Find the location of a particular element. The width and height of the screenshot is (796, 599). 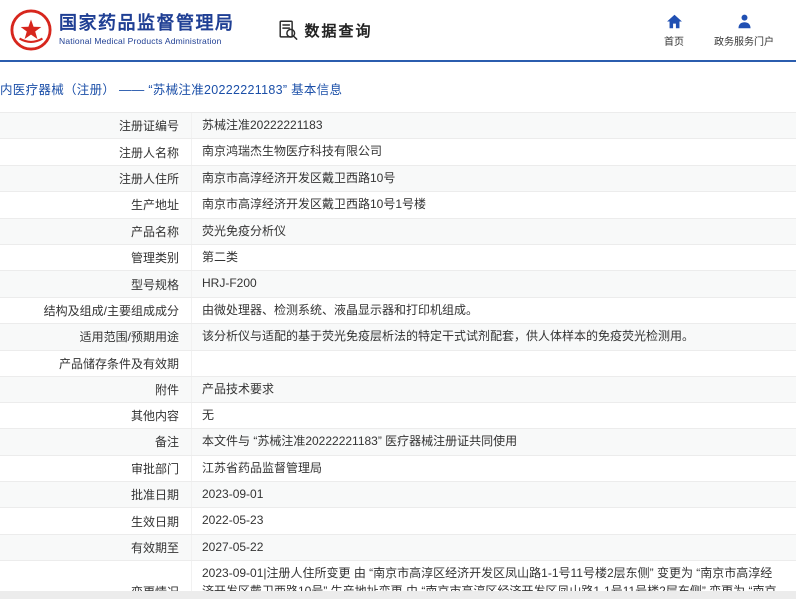

table-row: 产品名称 荧光免疫分析仪 is located at coordinates (398, 231).